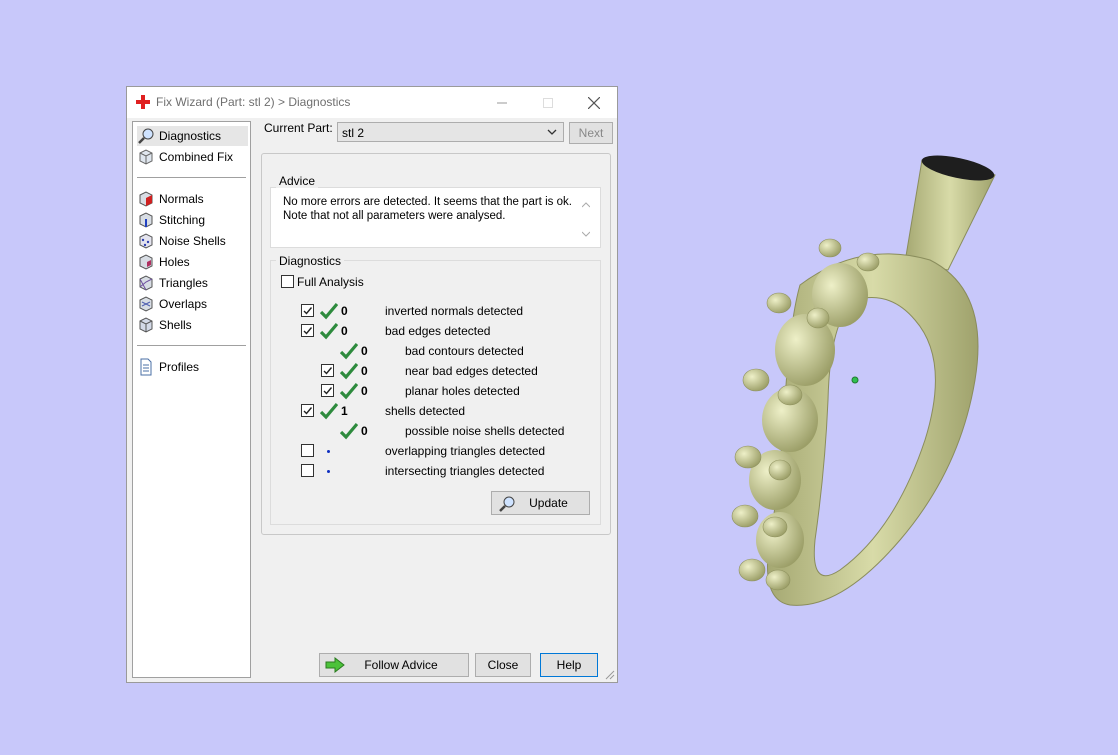  Describe the element at coordinates (287, 281) in the screenshot. I see `full-analysis-checkbox` at that location.